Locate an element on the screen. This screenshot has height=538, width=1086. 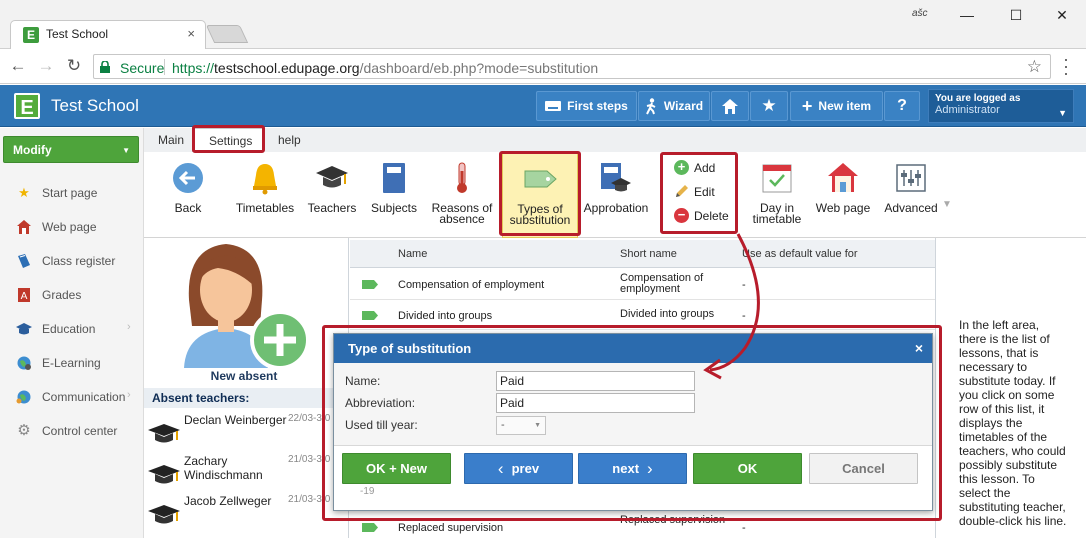
tab-close-icon: × is located at coordinates (191, 33).